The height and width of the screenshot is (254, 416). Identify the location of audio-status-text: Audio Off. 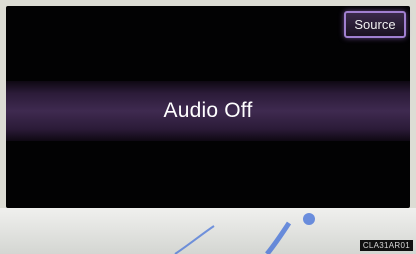
(208, 110).